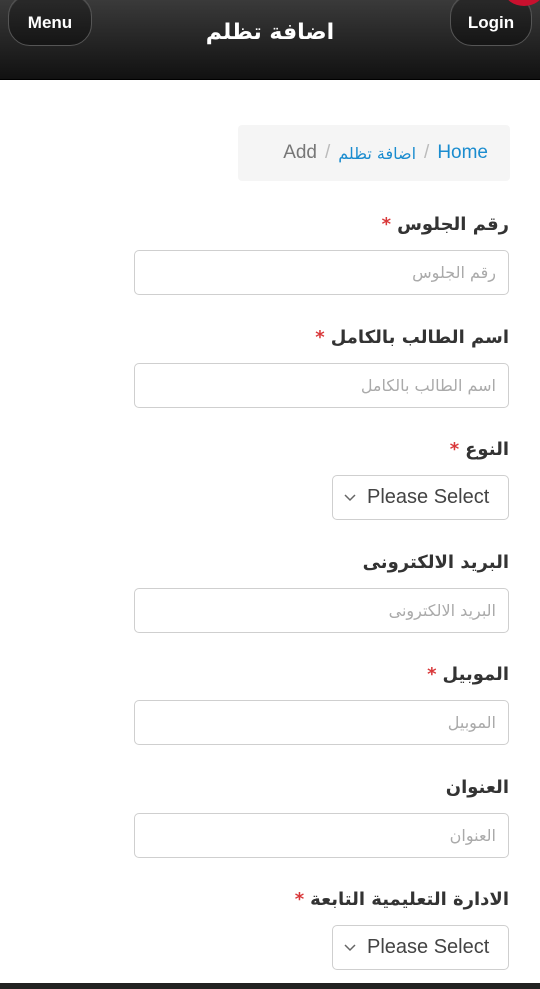 This screenshot has height=989, width=540. Describe the element at coordinates (321, 722) in the screenshot. I see `mobile-input` at that location.